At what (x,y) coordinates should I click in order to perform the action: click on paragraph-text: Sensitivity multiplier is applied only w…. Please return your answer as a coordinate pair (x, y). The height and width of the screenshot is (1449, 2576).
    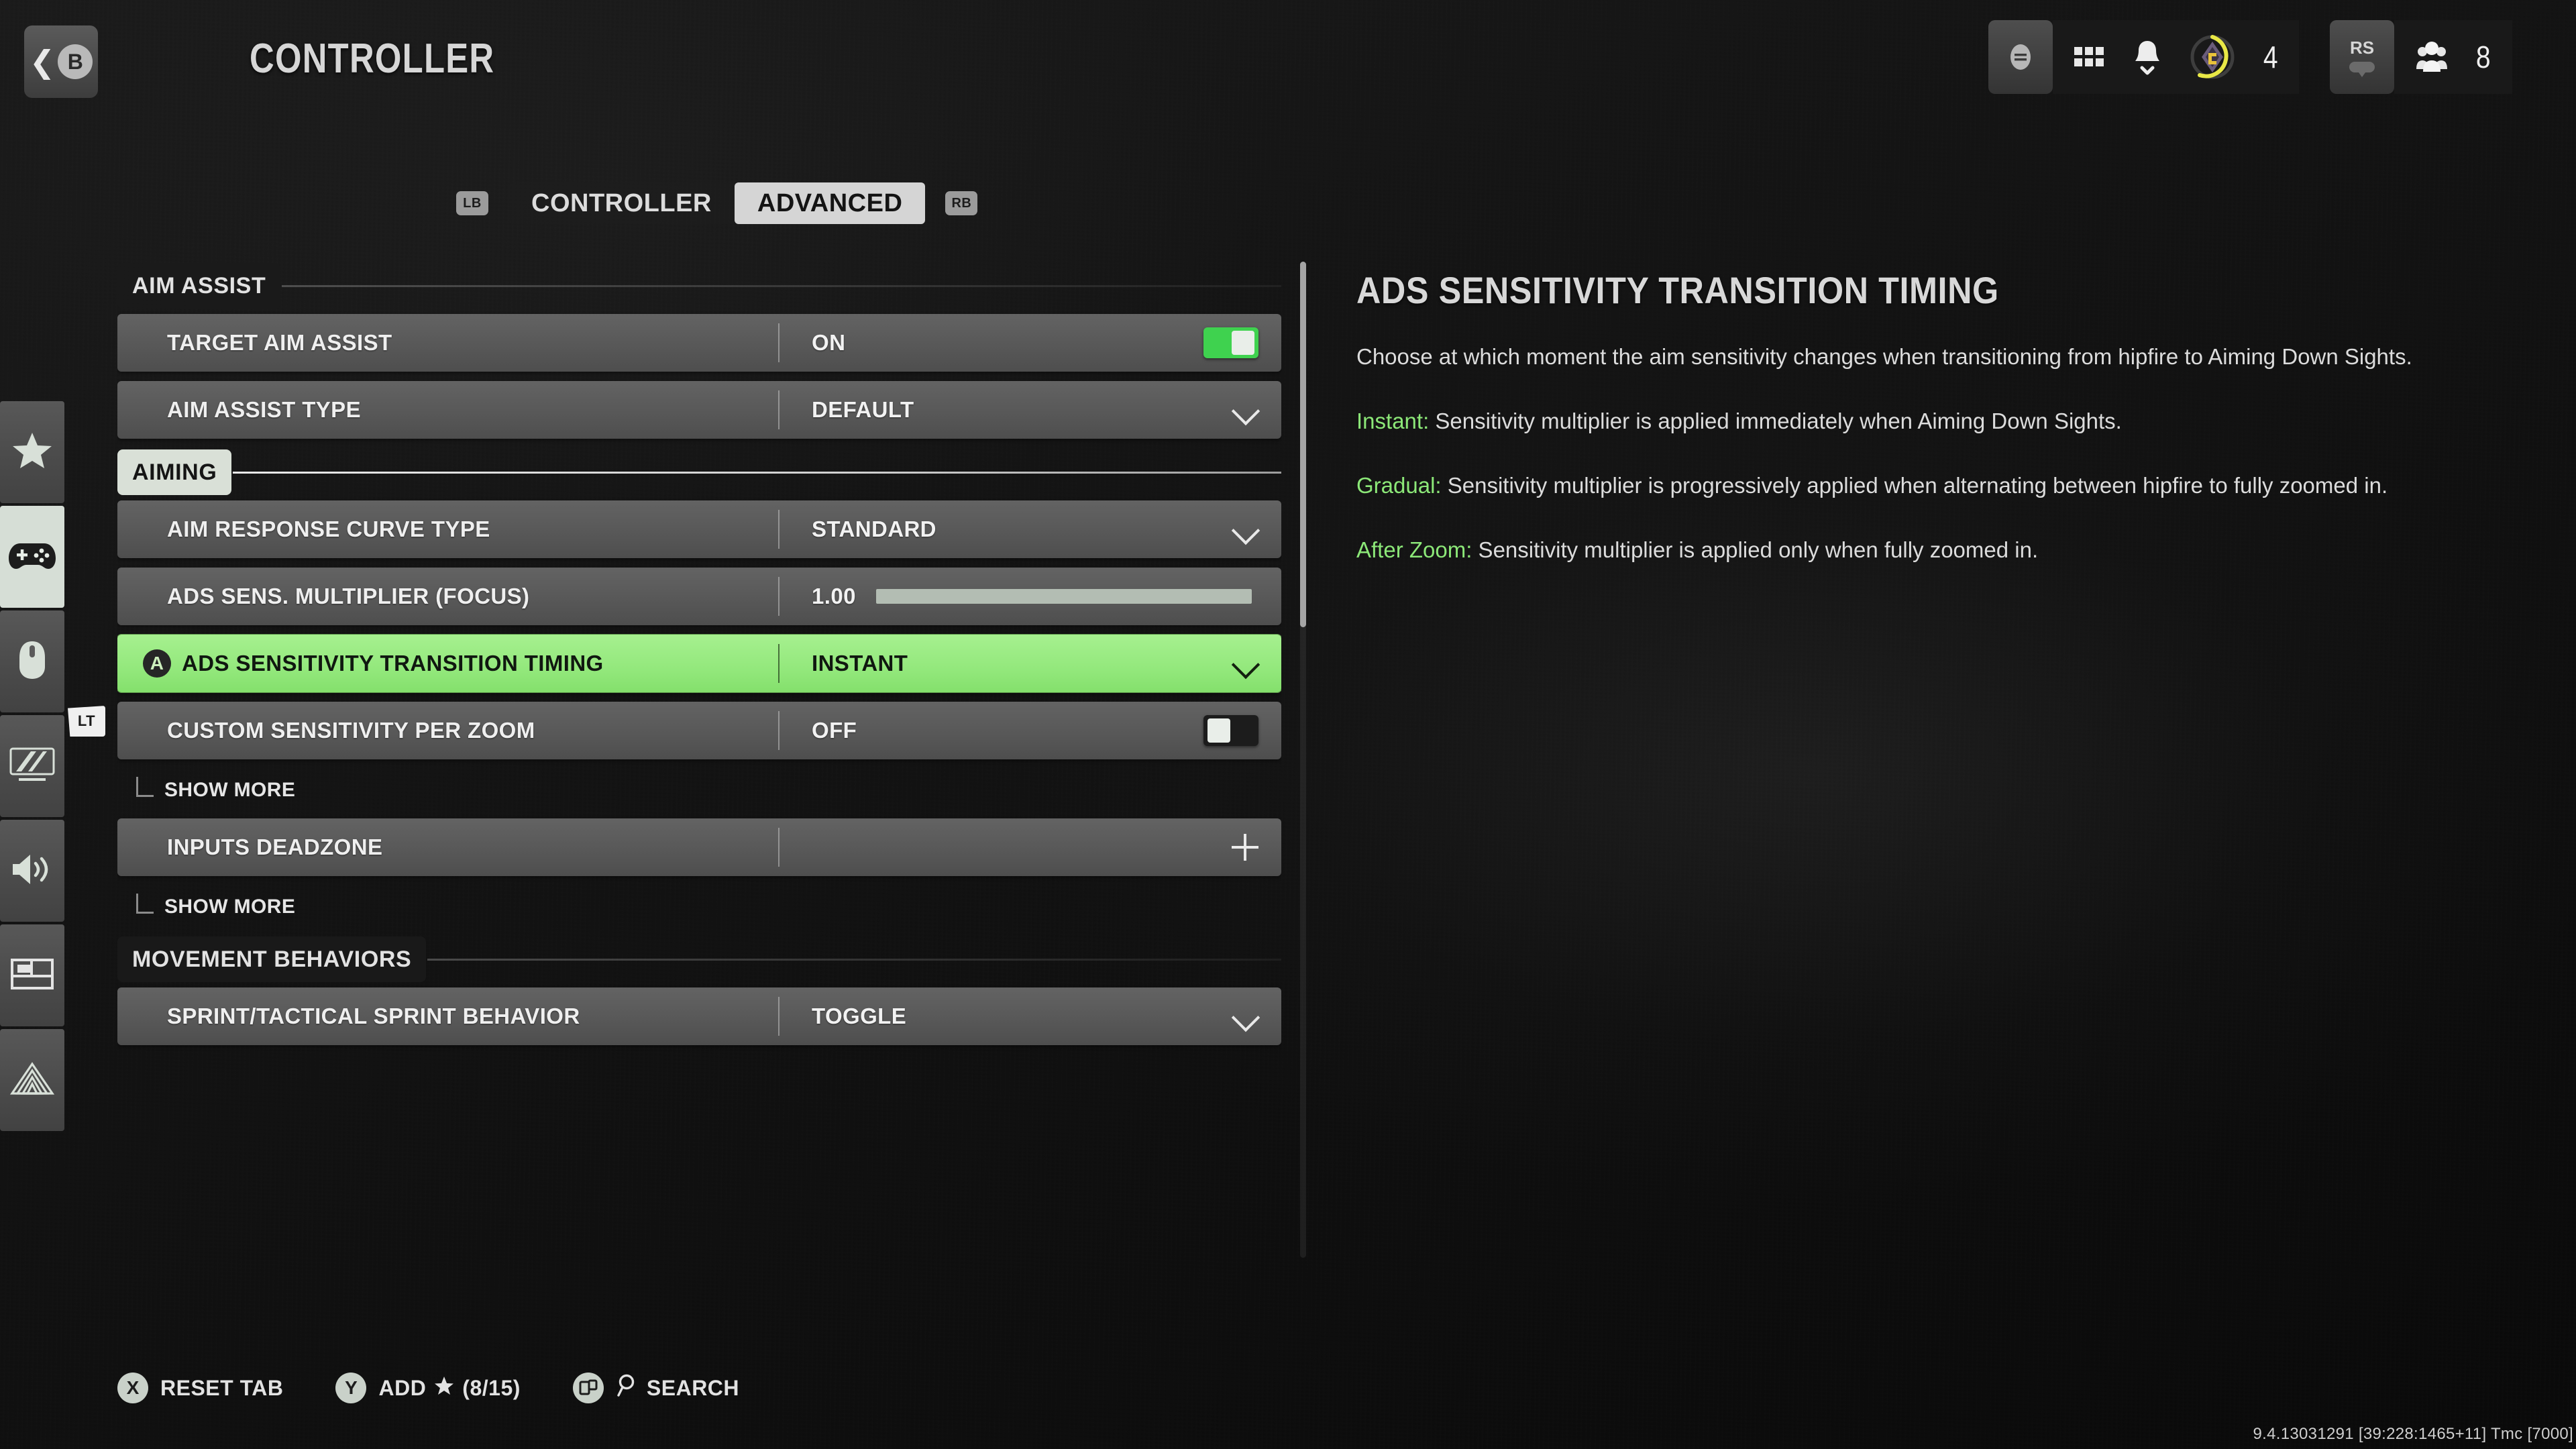
    Looking at the image, I should click on (1755, 549).